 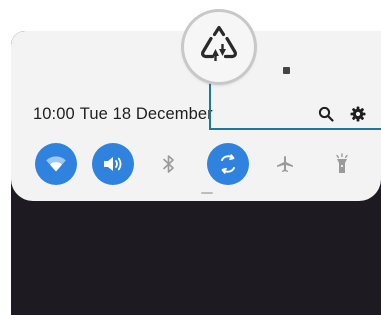 I want to click on clock-time: 10:00, so click(x=54, y=114).